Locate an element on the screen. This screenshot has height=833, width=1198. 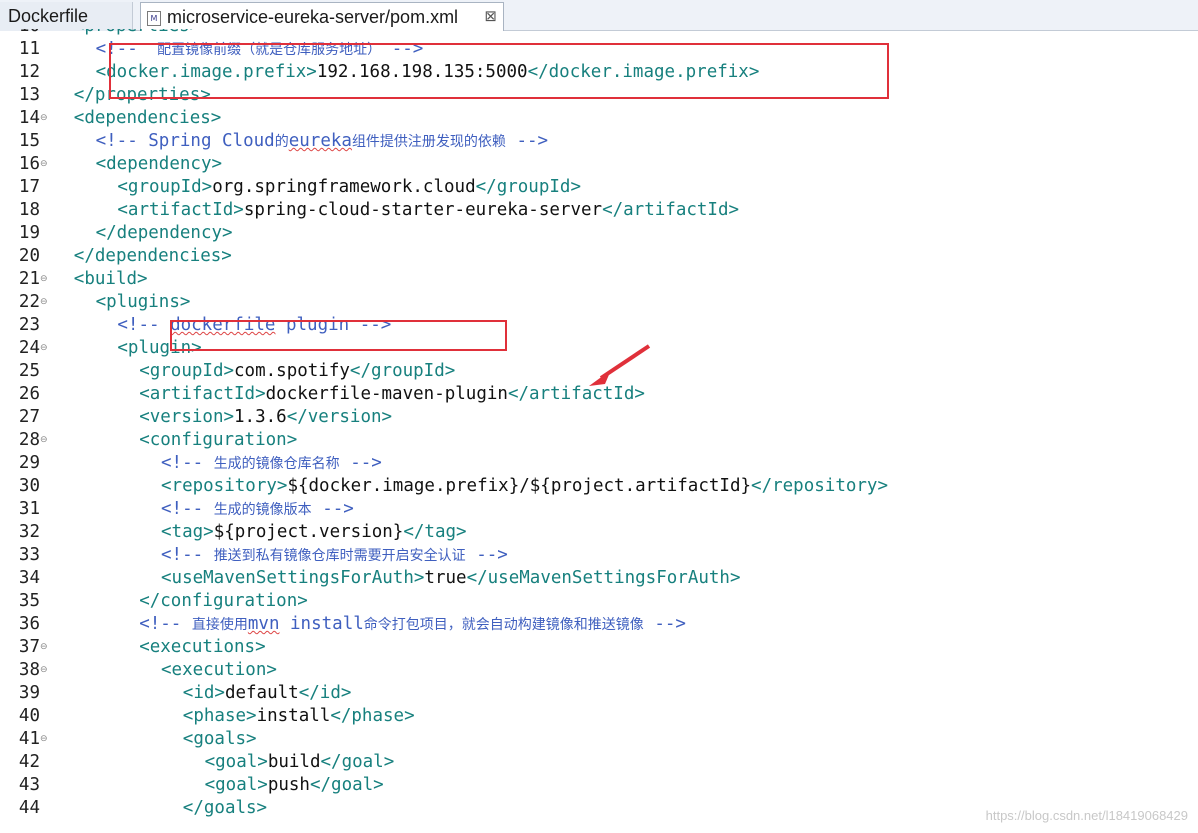
code-line: 32 <tag>${project.version}</tag> is located at coordinates (599, 532).